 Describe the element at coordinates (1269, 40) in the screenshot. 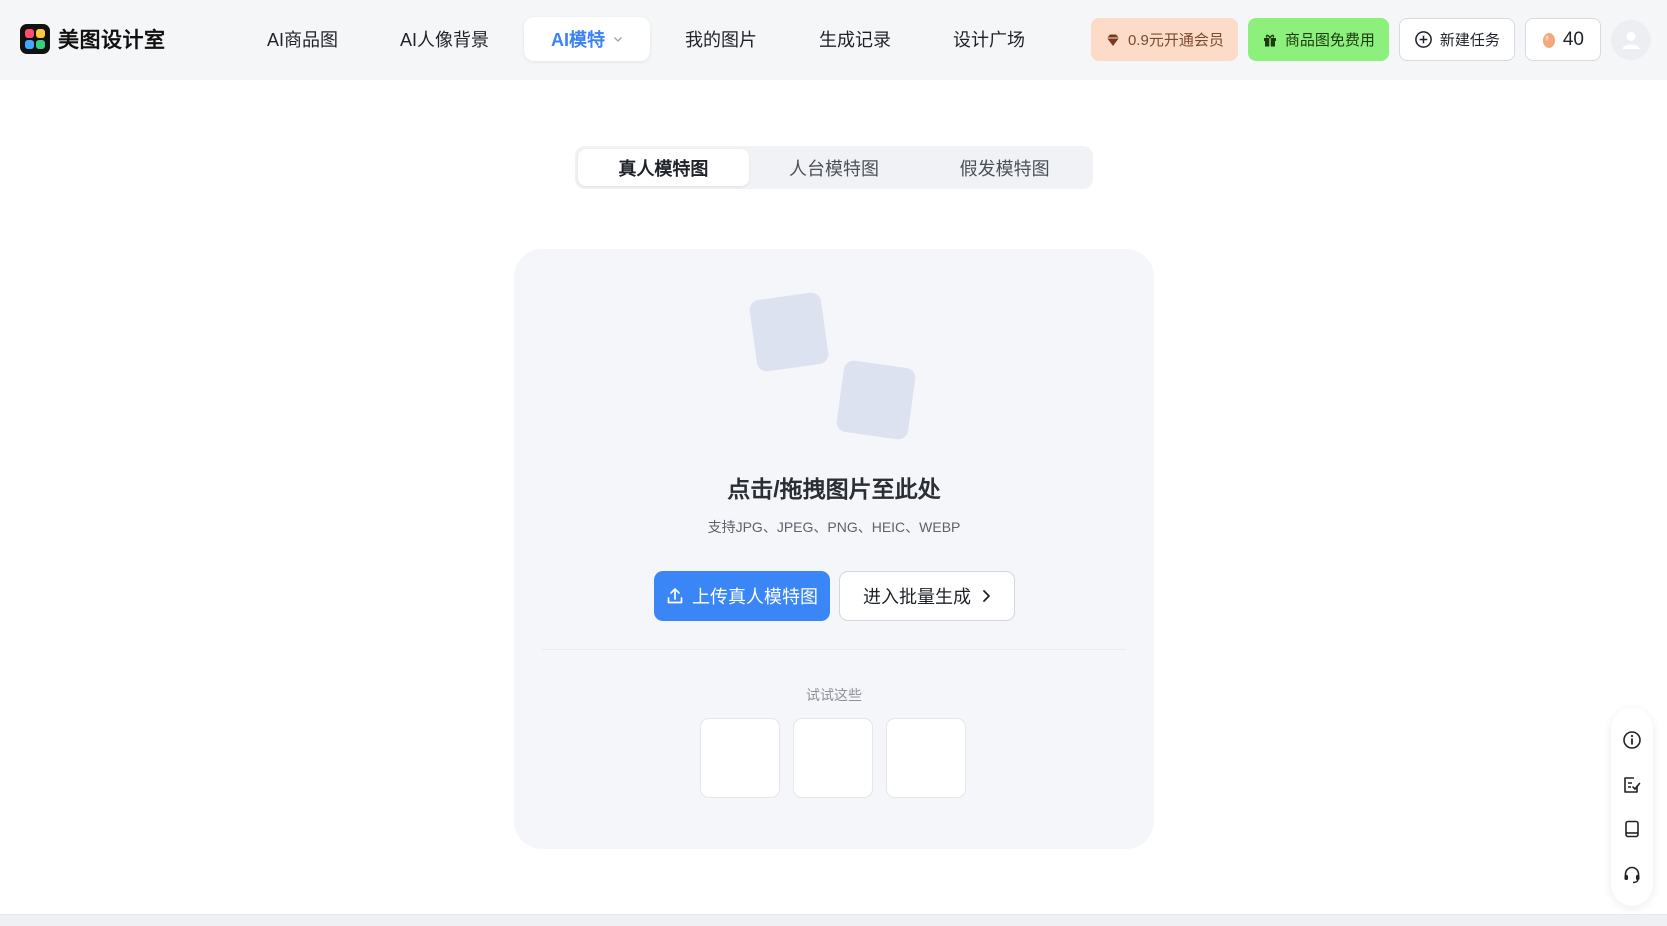

I see `gift-icon` at that location.